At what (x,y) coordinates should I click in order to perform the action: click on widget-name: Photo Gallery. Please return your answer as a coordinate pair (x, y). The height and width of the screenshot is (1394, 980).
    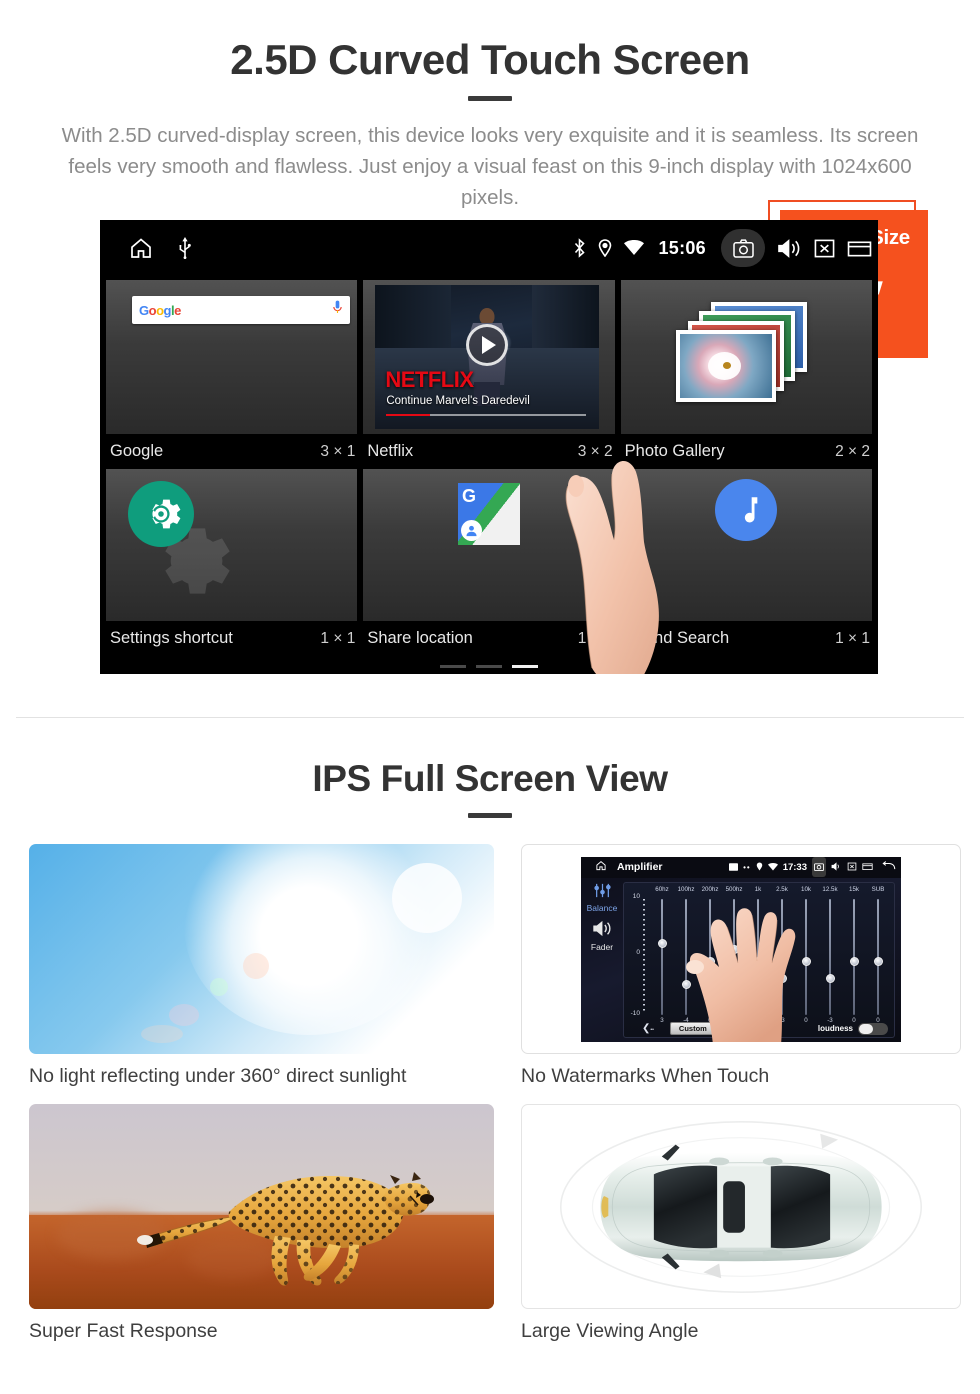
    Looking at the image, I should click on (674, 451).